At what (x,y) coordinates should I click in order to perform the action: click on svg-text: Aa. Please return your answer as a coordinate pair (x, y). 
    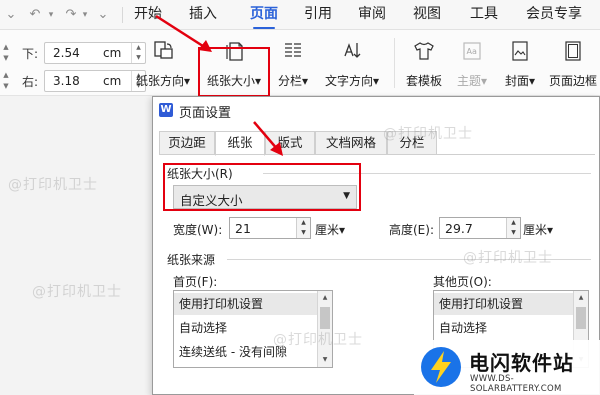
    Looking at the image, I should click on (472, 51).